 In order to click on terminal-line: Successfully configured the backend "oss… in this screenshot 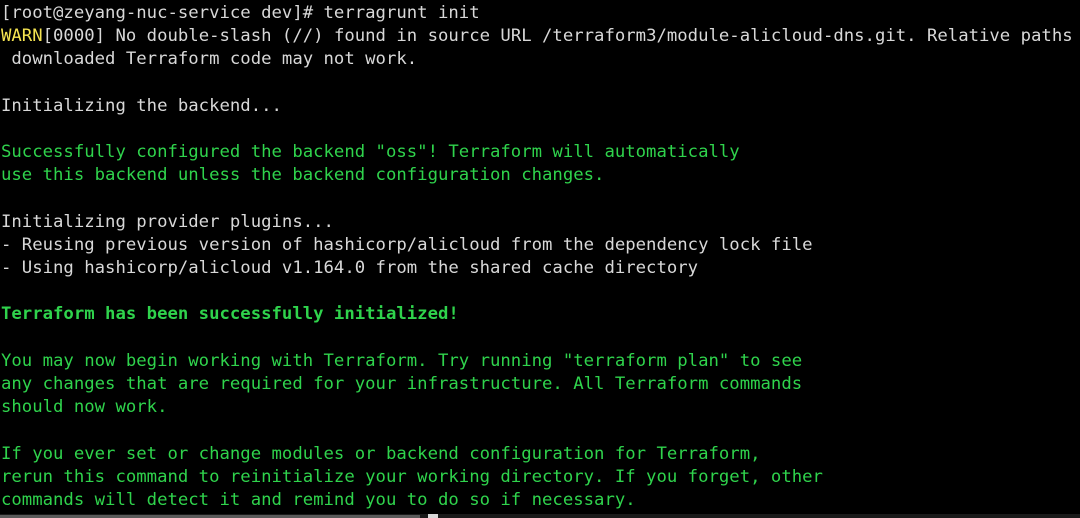, I will do `click(540, 152)`.